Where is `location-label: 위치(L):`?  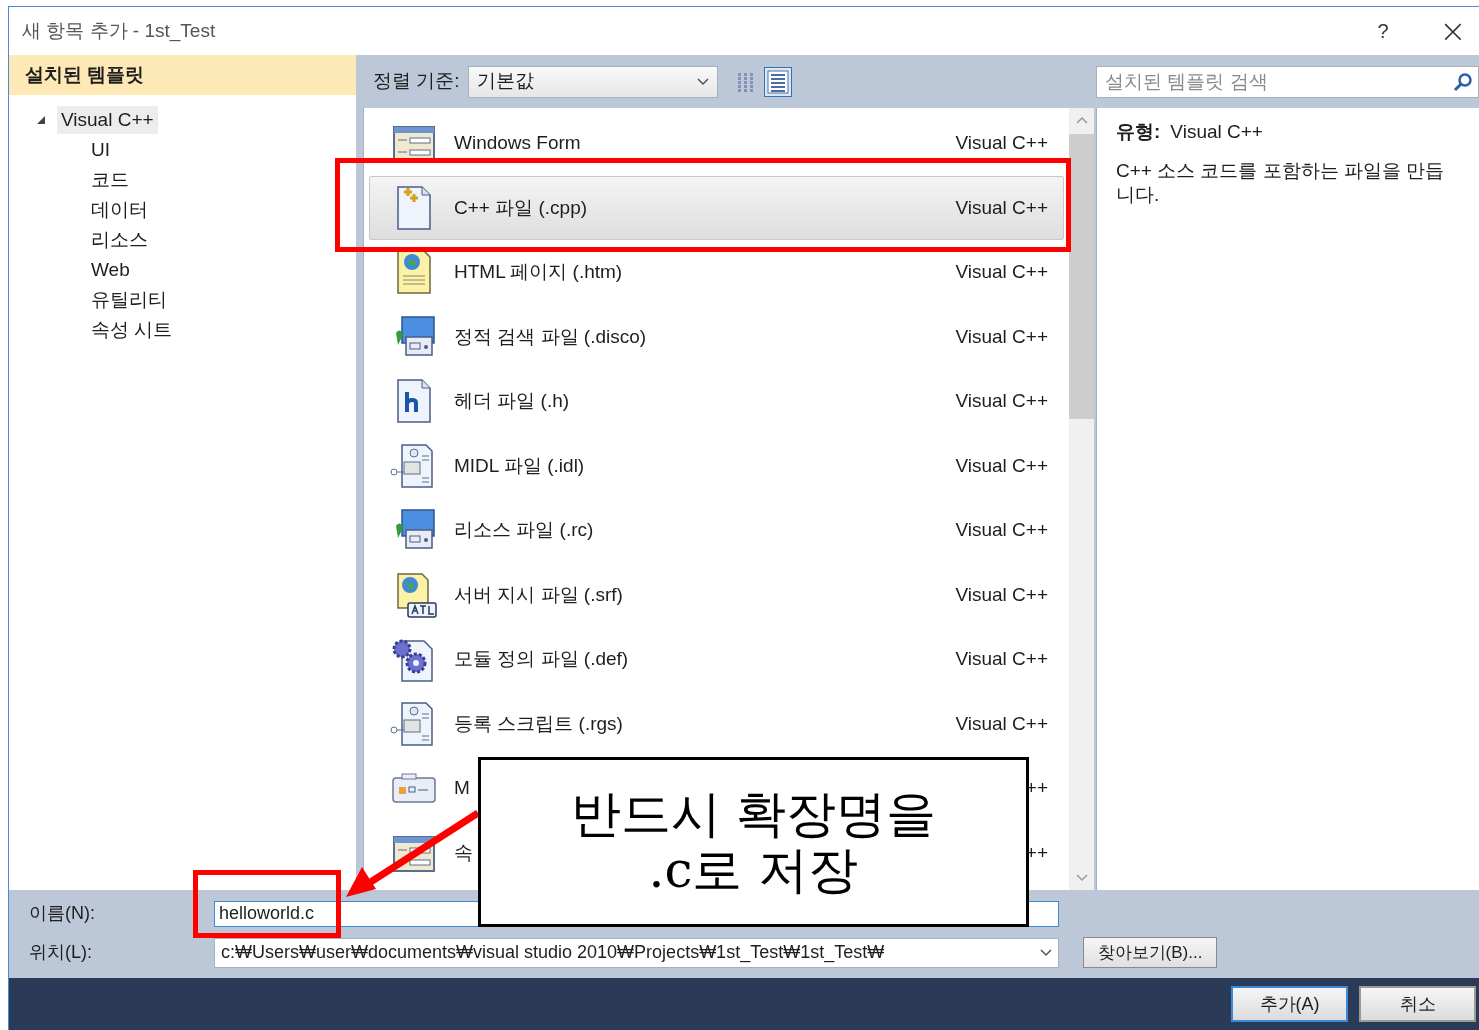
location-label: 위치(L): is located at coordinates (60, 952).